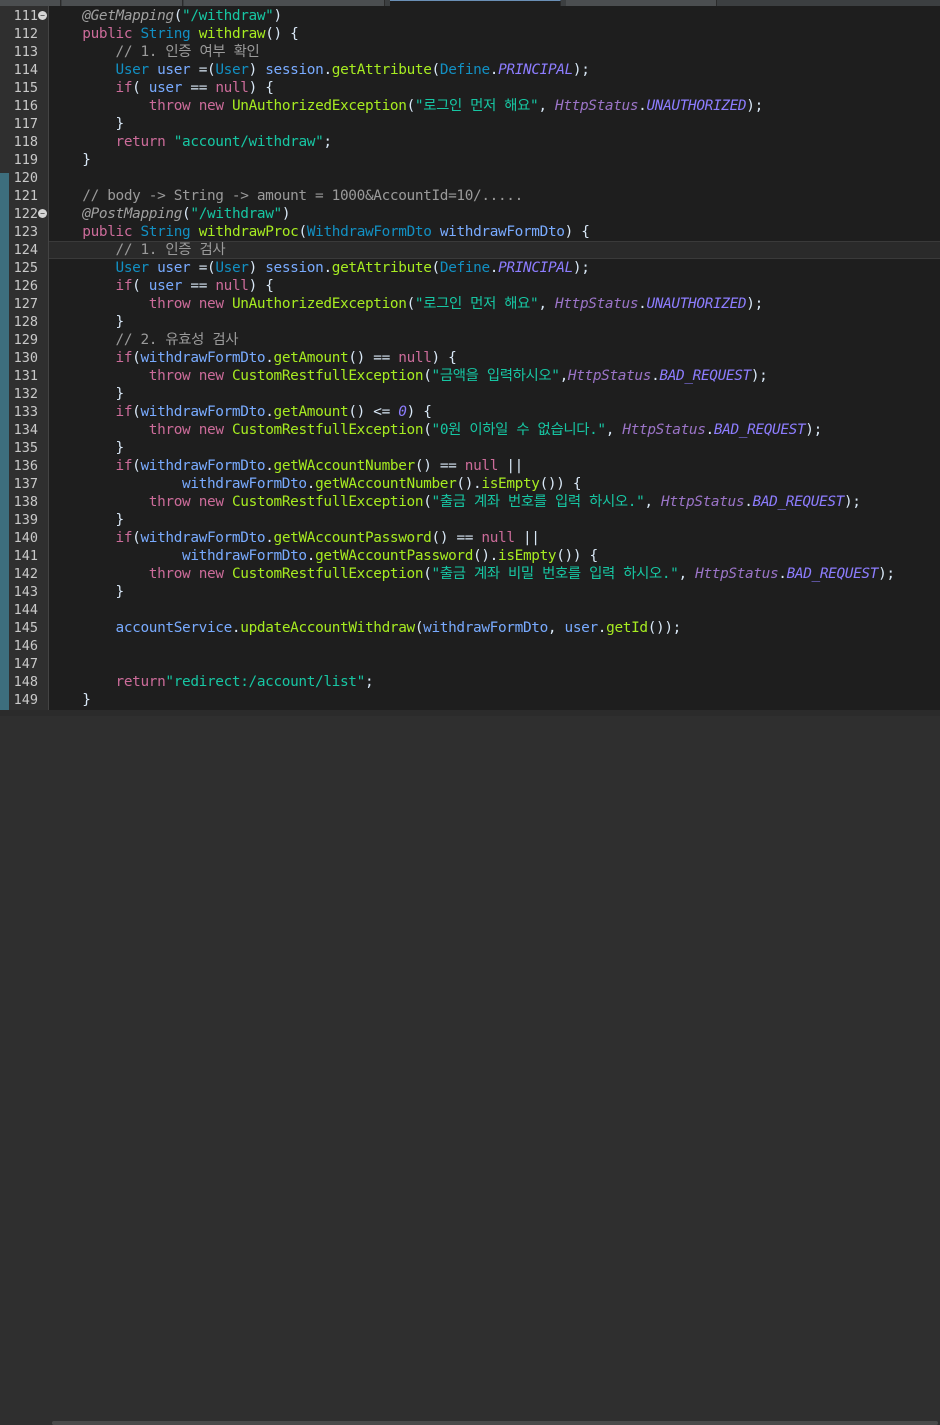 Image resolution: width=940 pixels, height=1425 pixels. What do you see at coordinates (154, 52) in the screenshot?
I see `code-line: // 1. 인증 여부 확인` at bounding box center [154, 52].